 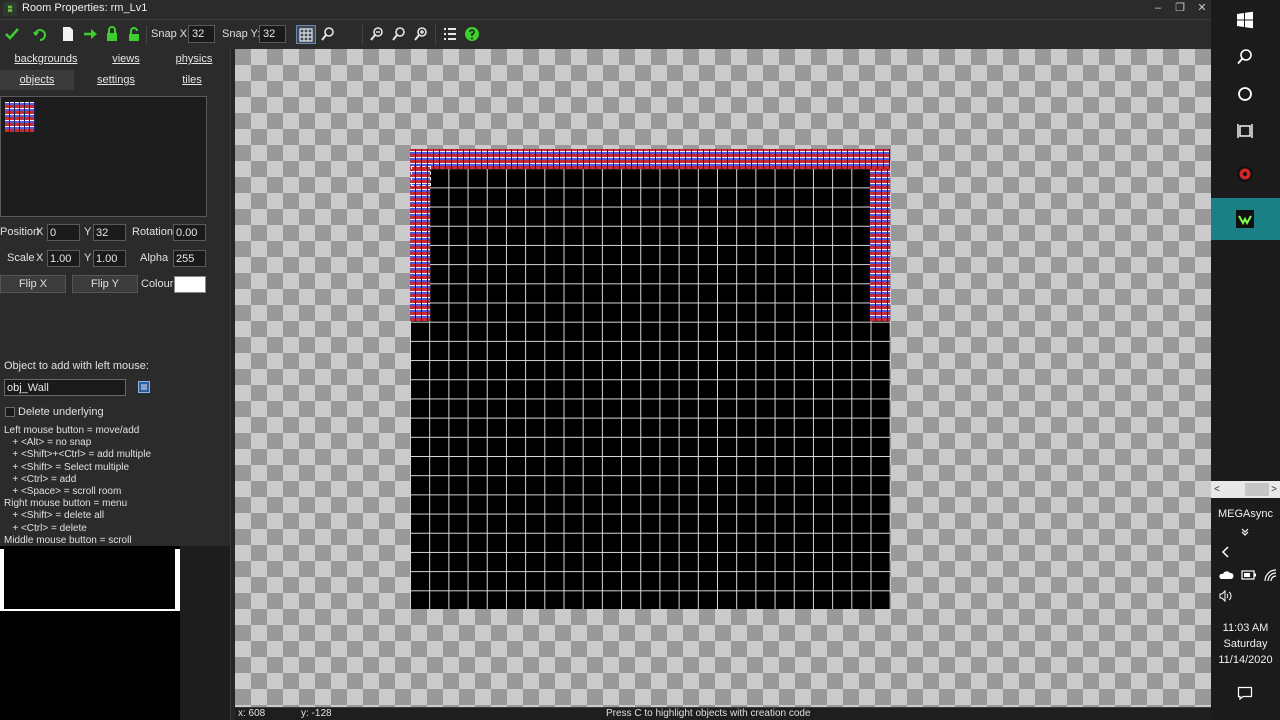 I want to click on zoom-in-icon, so click(x=421, y=34).